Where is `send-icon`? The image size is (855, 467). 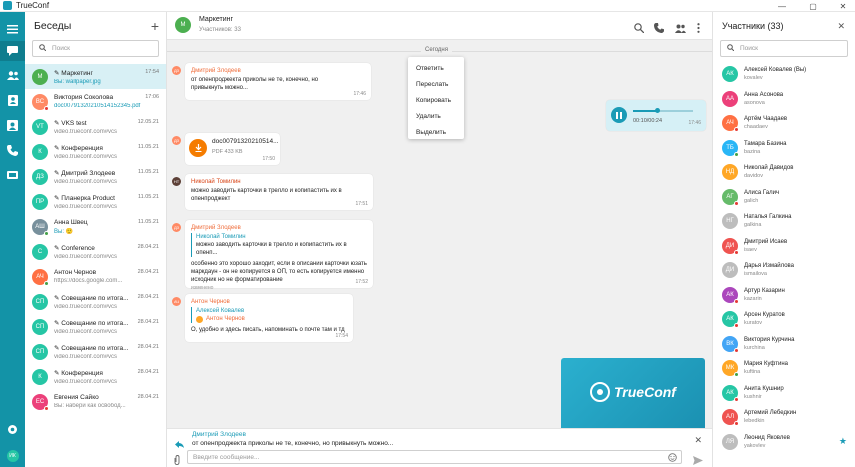
send-icon is located at coordinates (698, 459).